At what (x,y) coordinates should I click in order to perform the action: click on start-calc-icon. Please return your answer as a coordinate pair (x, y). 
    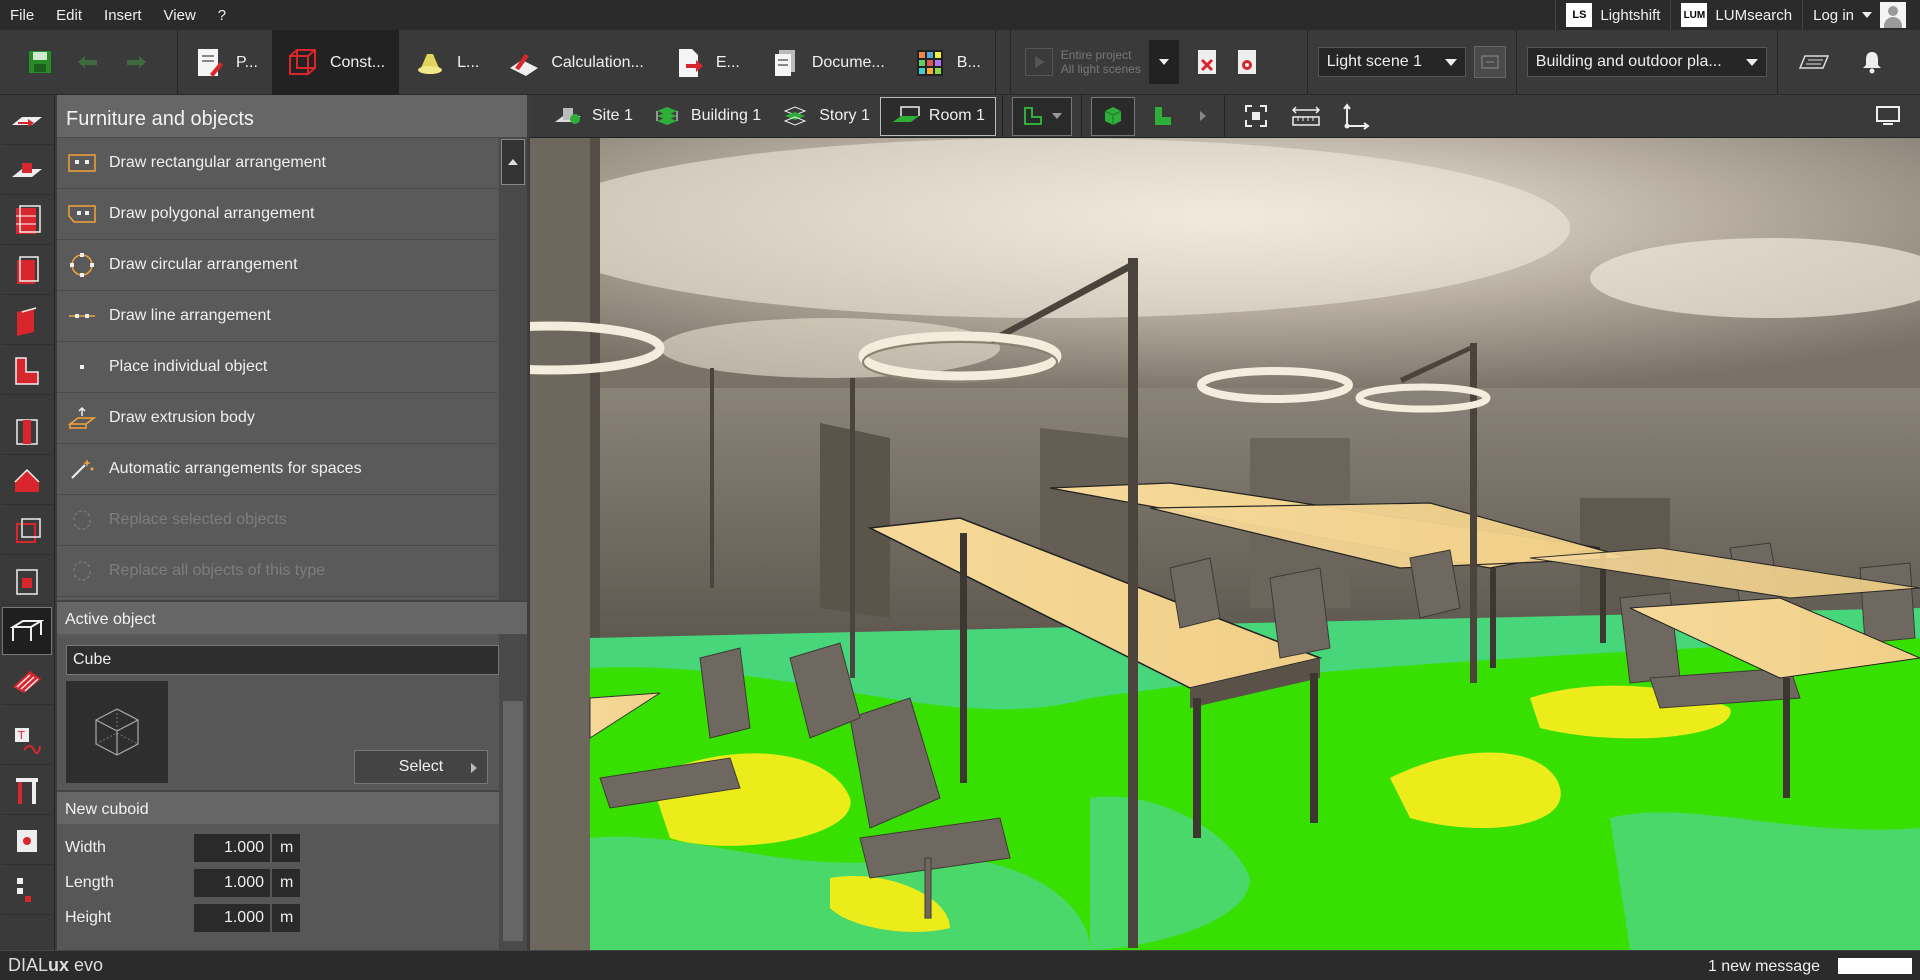
    Looking at the image, I should click on (1038, 62).